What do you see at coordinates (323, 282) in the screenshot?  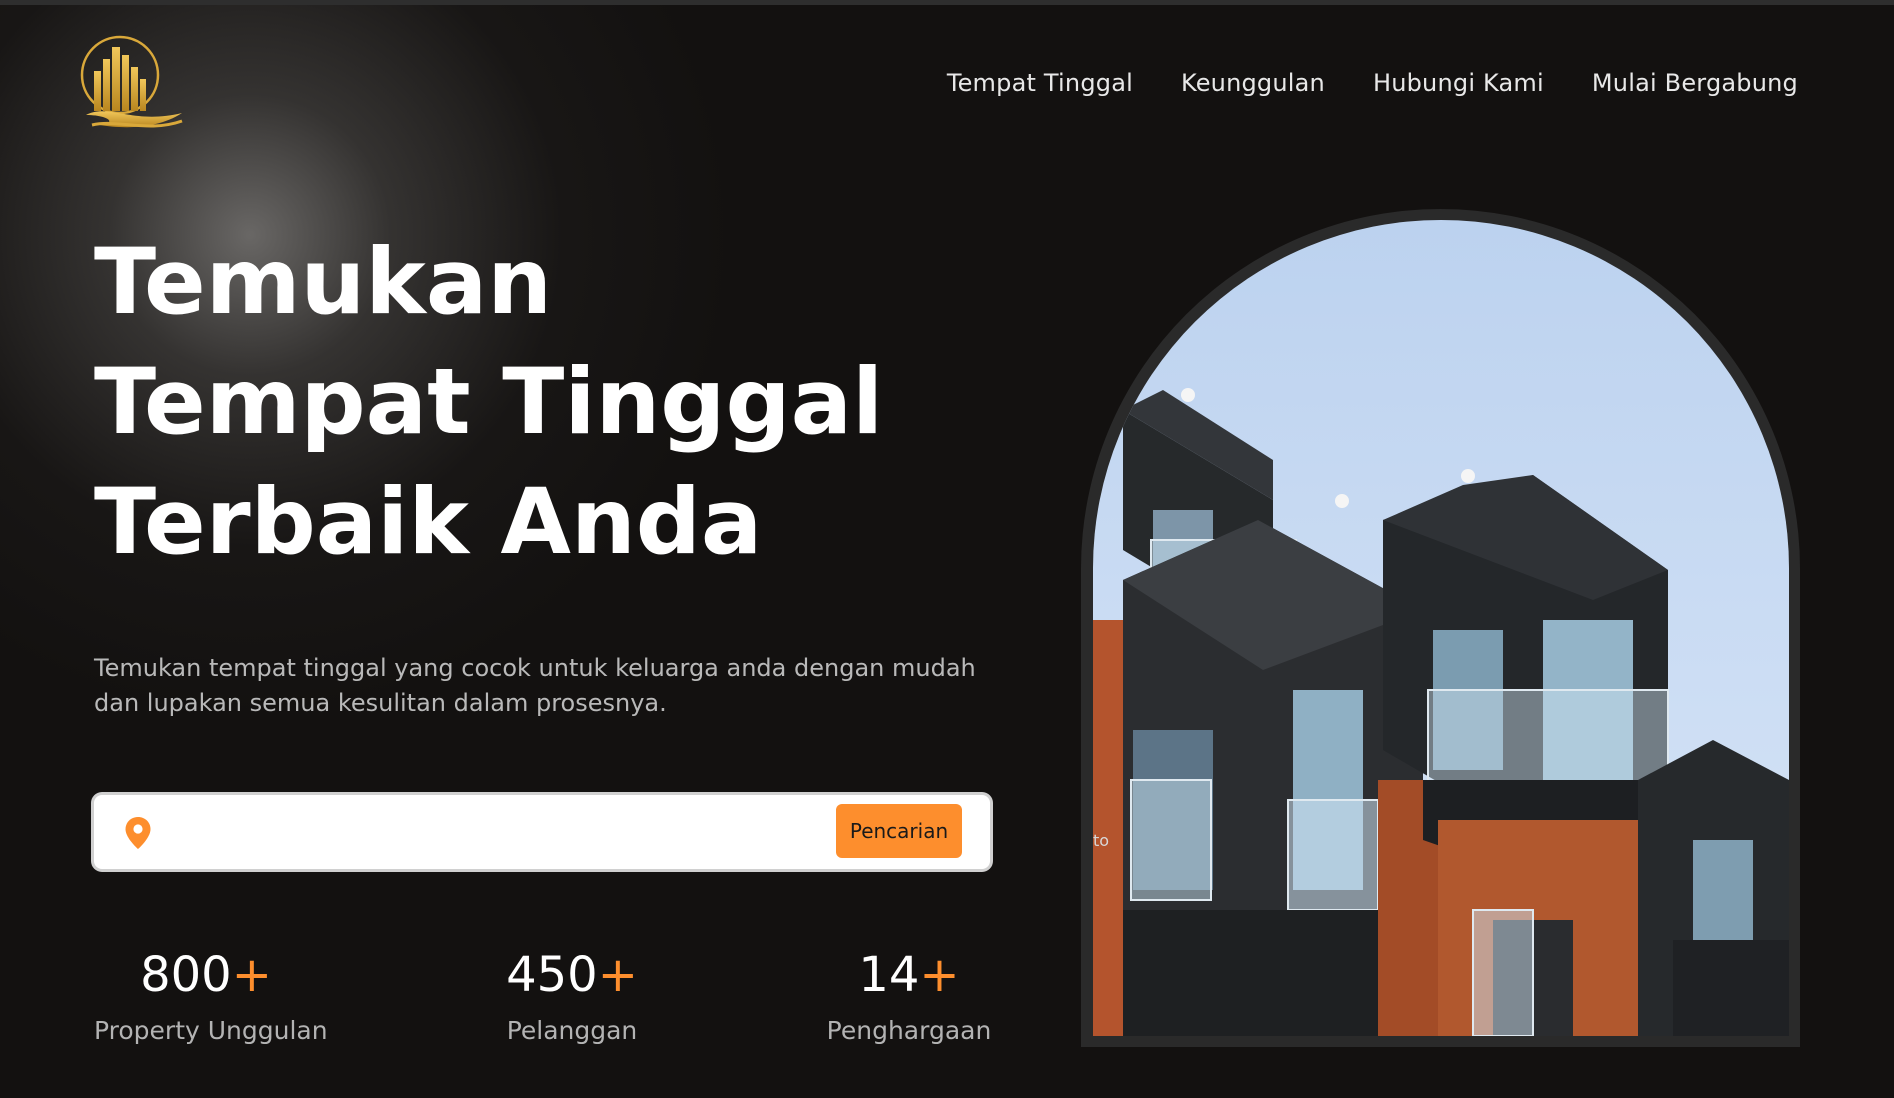 I see `hero-title-line-1: Temukan` at bounding box center [323, 282].